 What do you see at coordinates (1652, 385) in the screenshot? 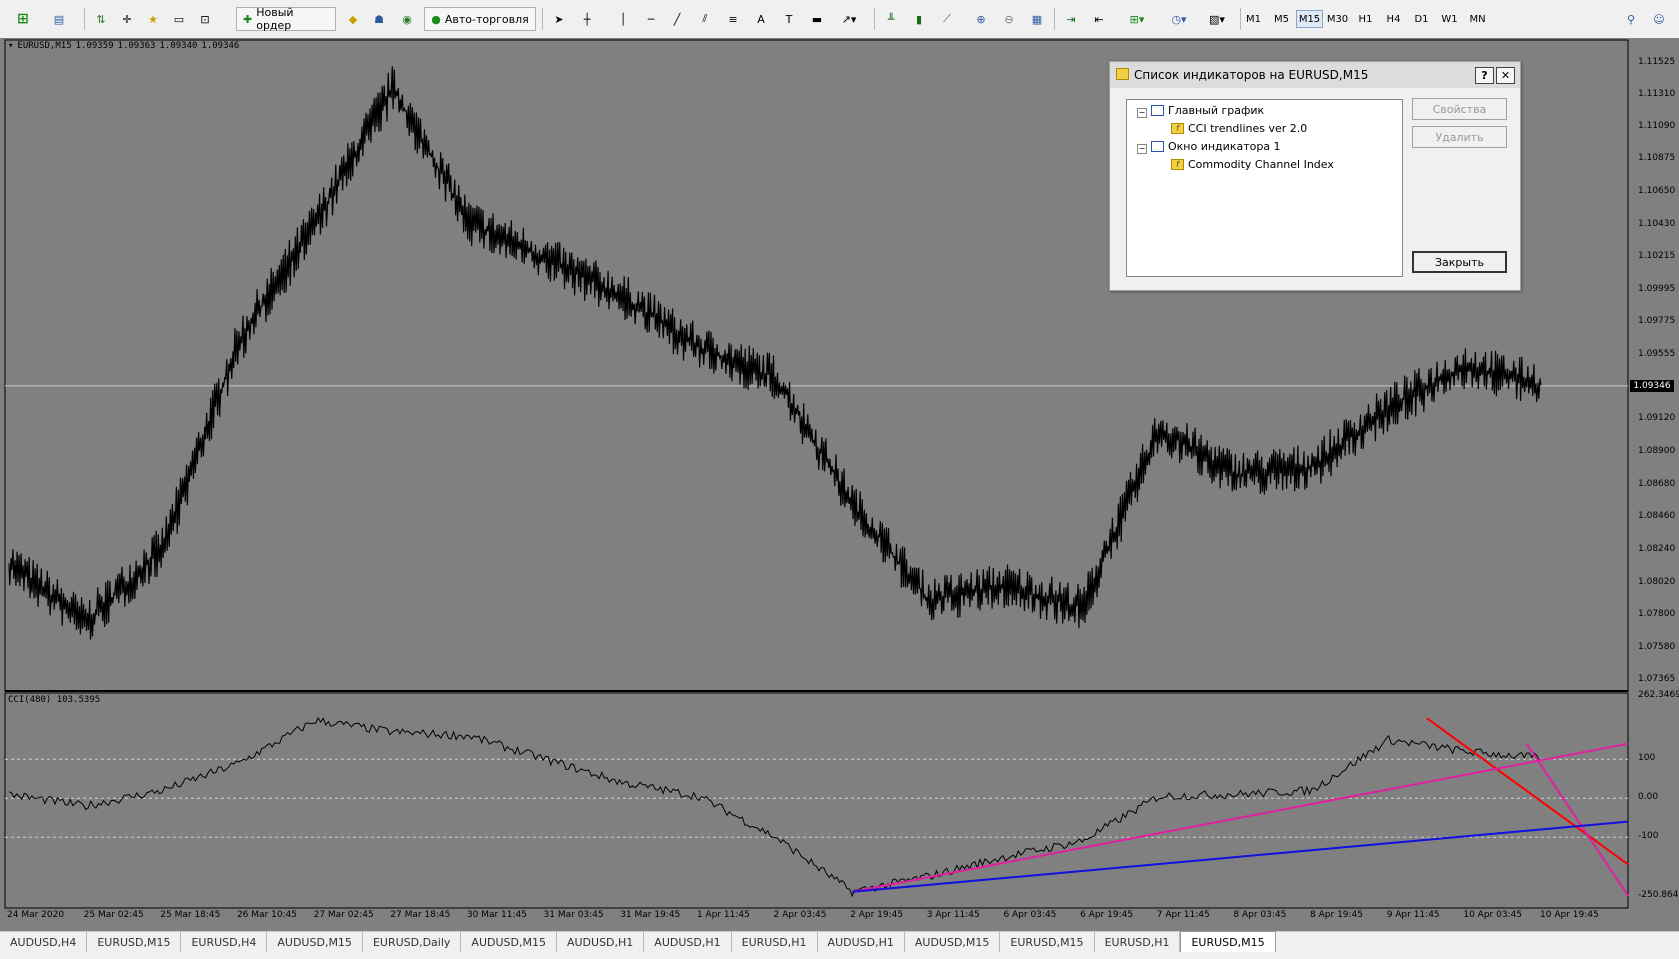
I see `current-price-tag: 1.09346` at bounding box center [1652, 385].